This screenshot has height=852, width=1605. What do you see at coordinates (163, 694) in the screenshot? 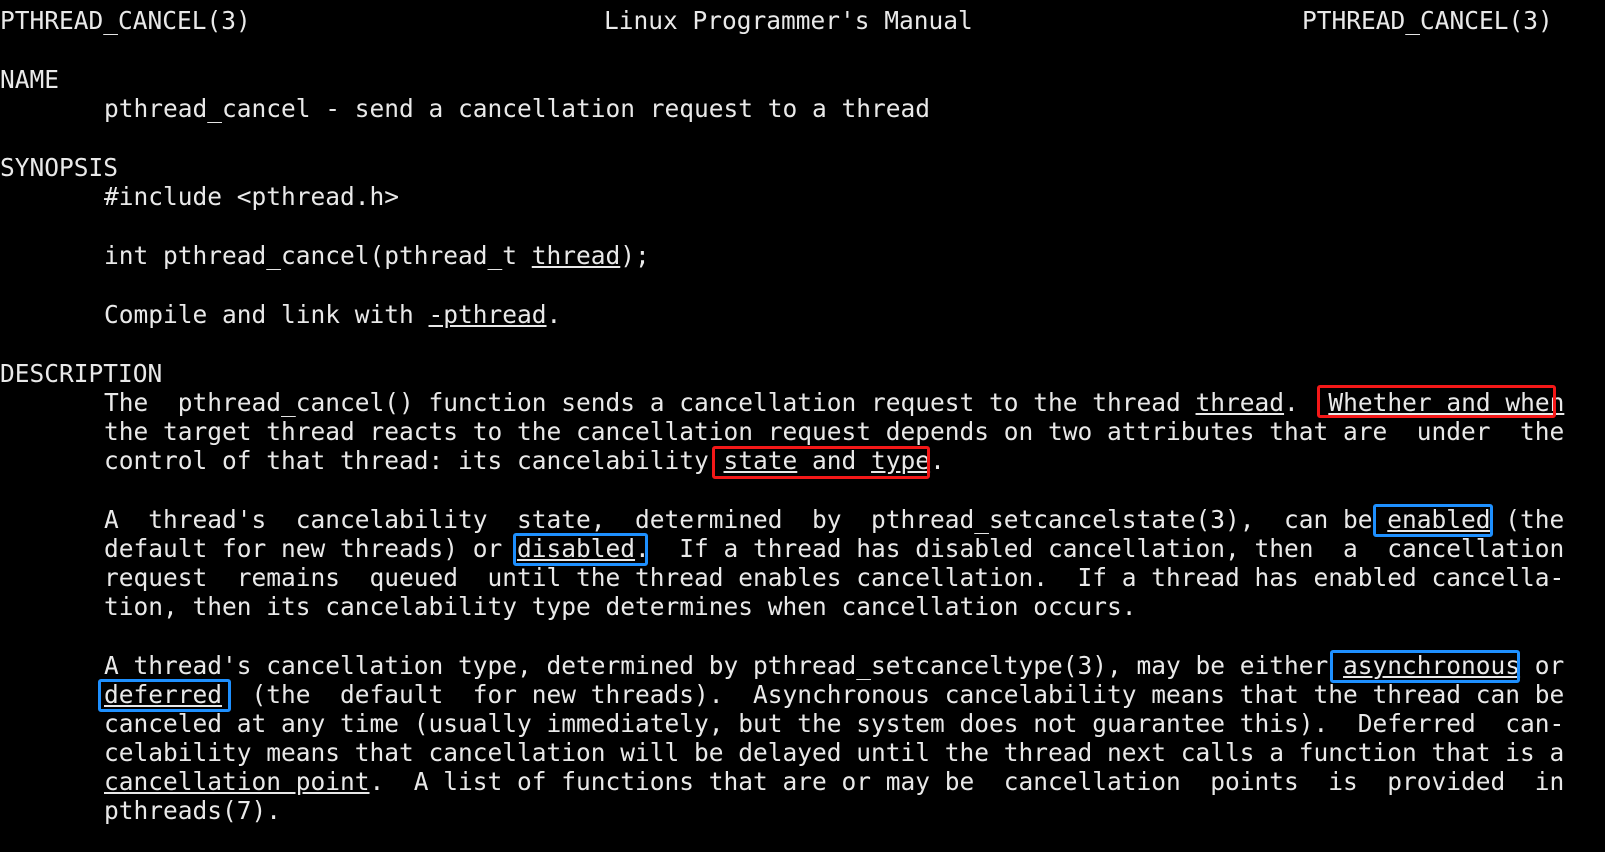
I see `highlighted-deferred: deferred` at bounding box center [163, 694].